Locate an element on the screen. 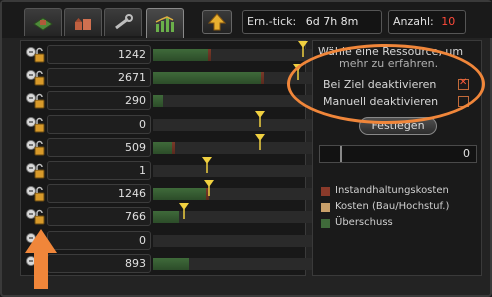  tab-overview is located at coordinates (43, 22).